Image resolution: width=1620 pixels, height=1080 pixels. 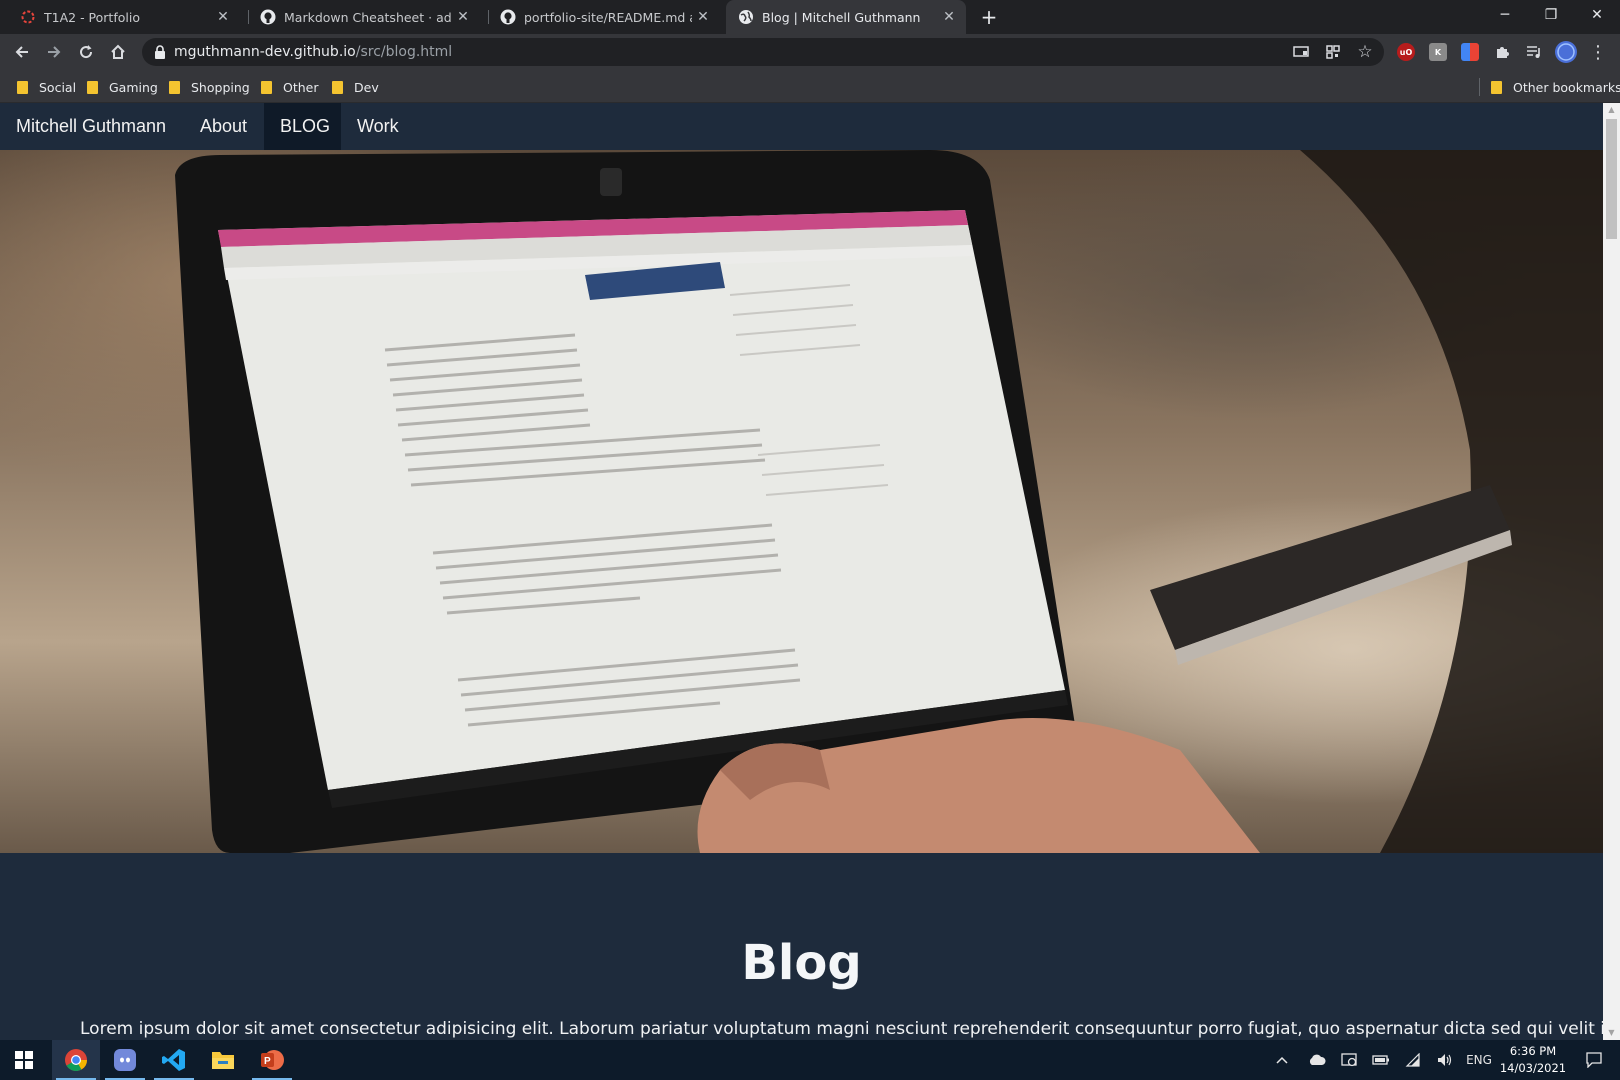 I want to click on onedrive-cloud-icon, so click(x=1317, y=1060).